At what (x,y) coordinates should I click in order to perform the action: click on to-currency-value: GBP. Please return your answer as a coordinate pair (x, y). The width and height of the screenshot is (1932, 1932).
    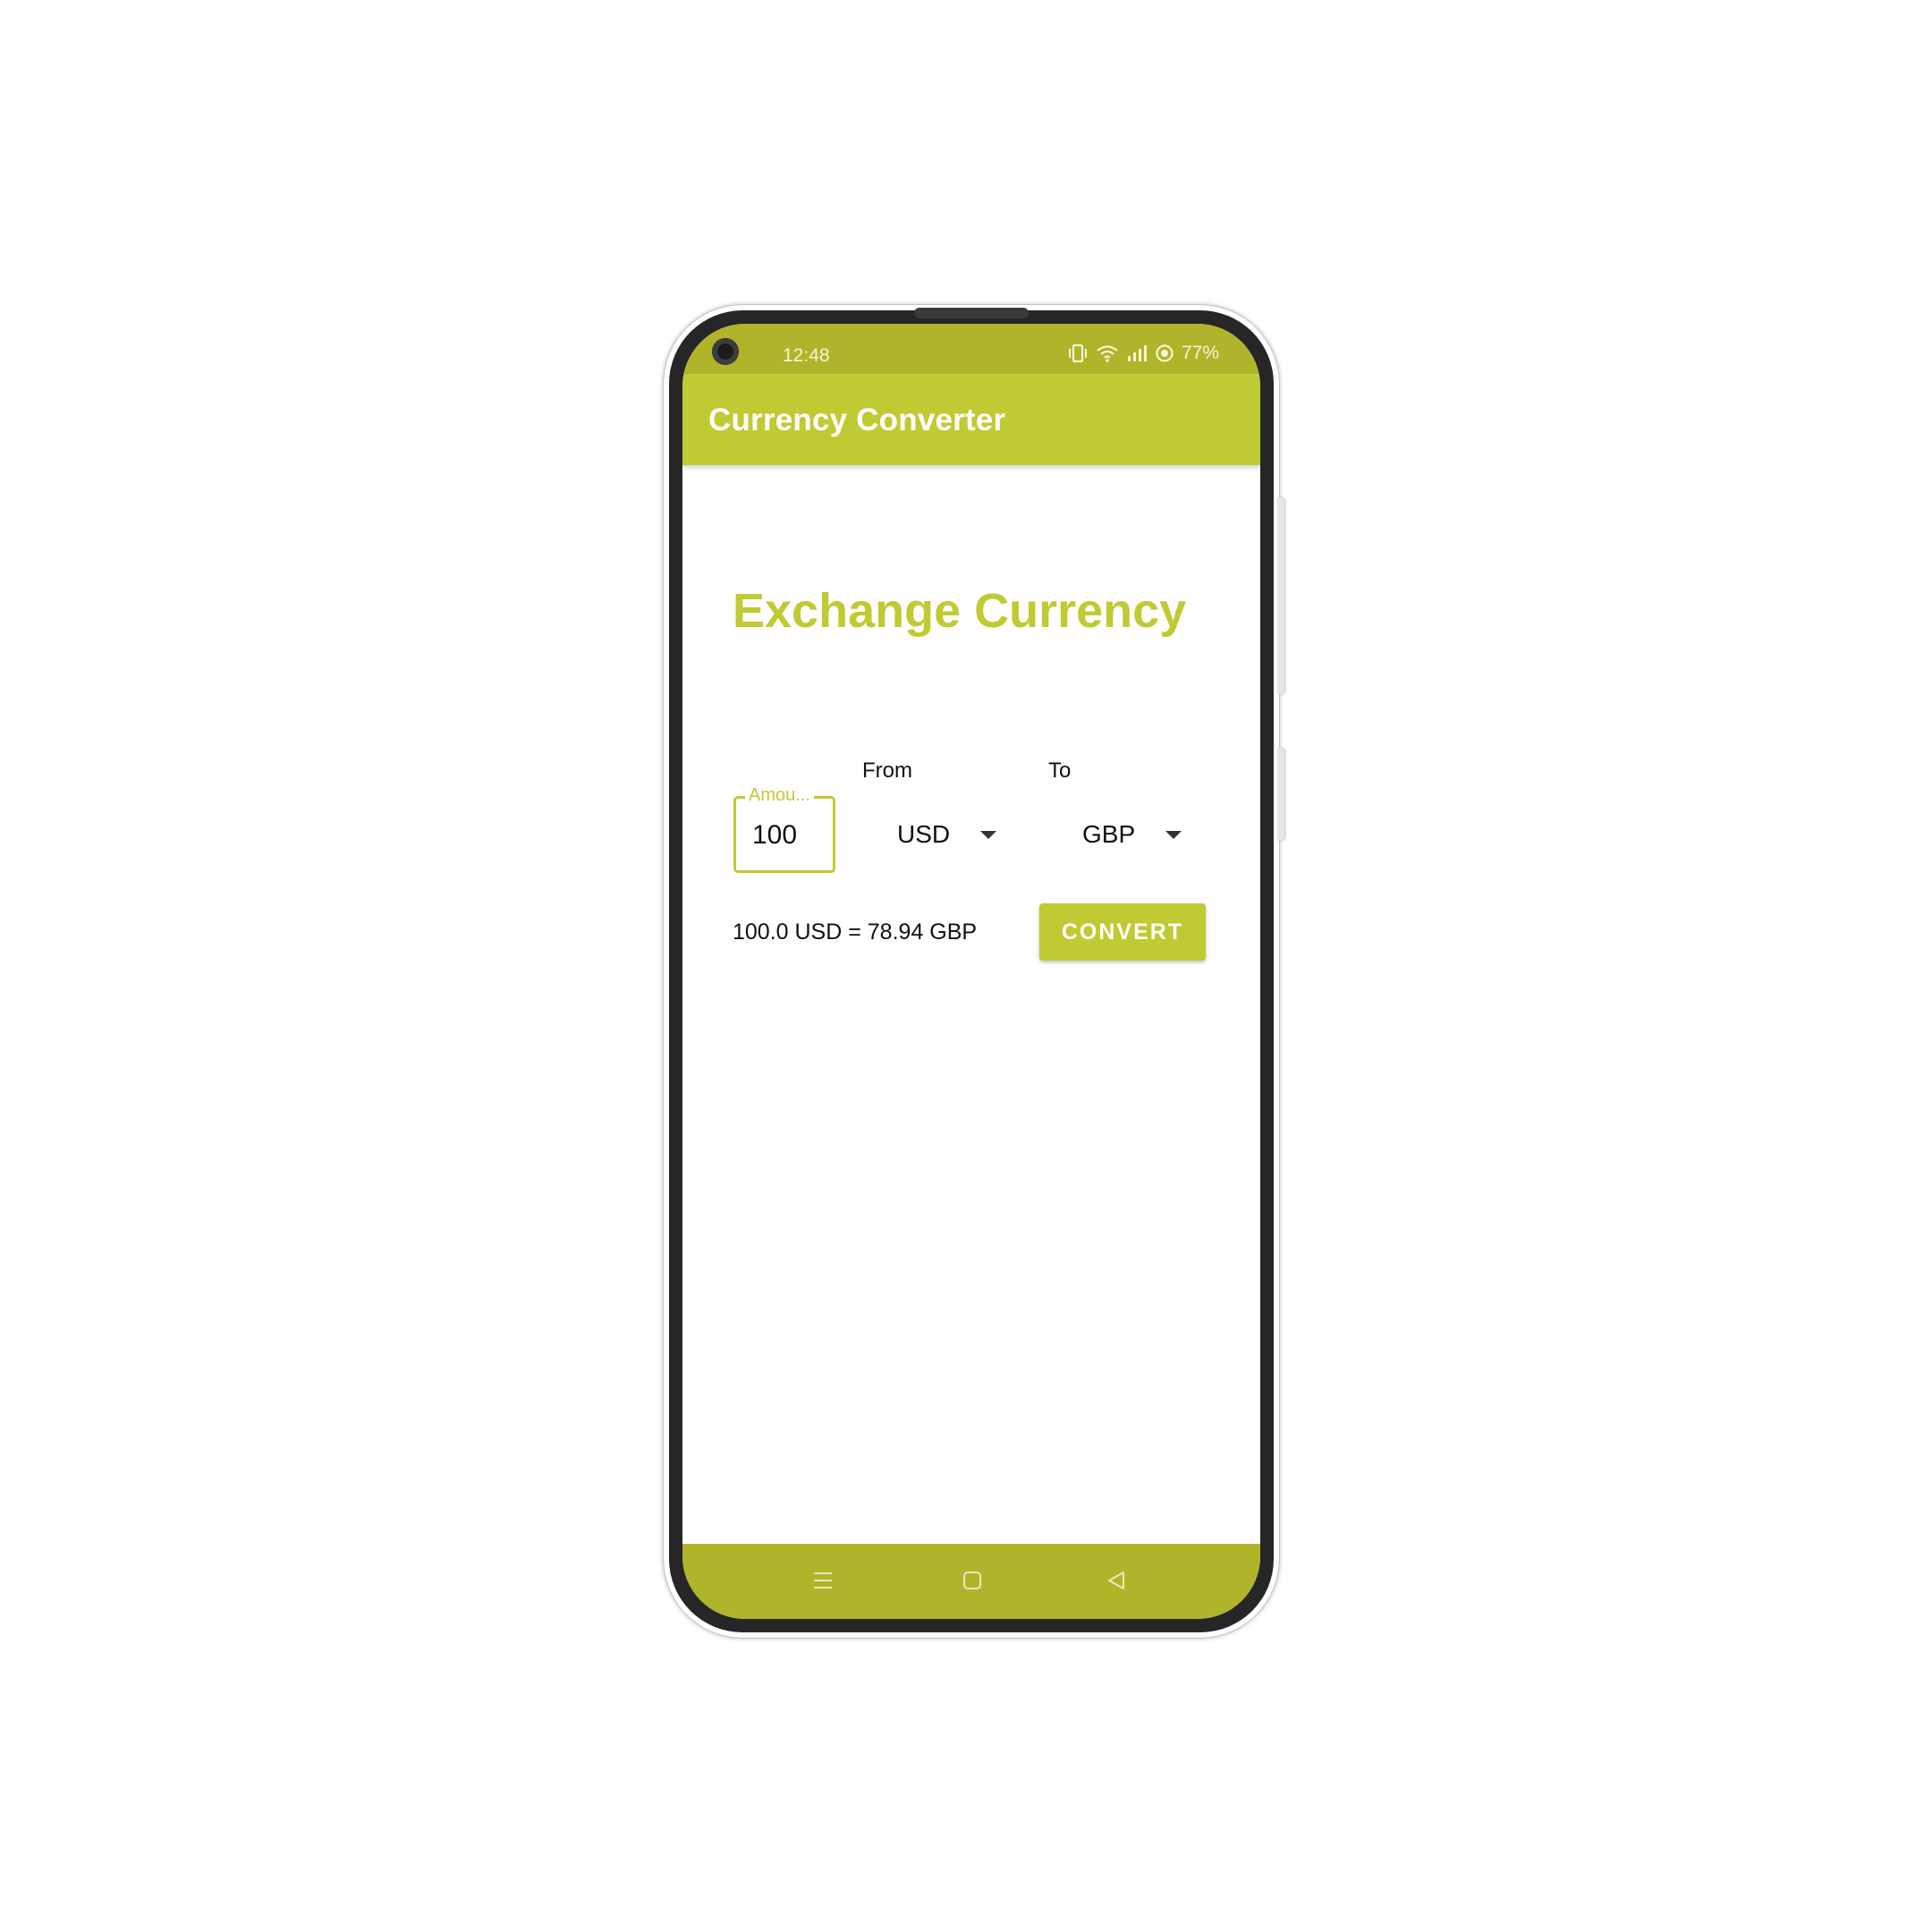
    Looking at the image, I should click on (1109, 834).